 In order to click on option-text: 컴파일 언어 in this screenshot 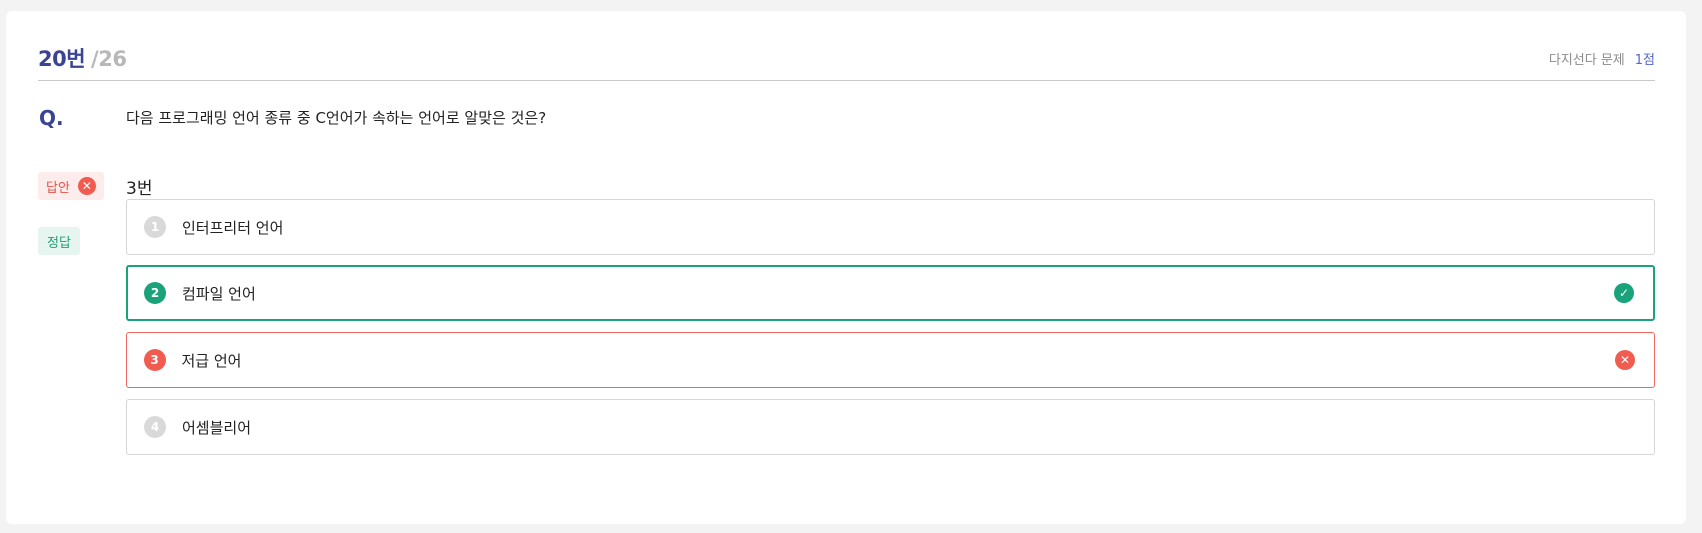, I will do `click(219, 293)`.